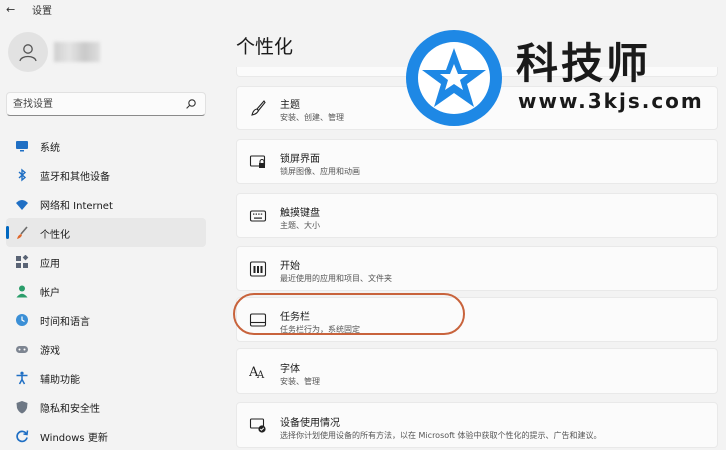 The width and height of the screenshot is (726, 450). What do you see at coordinates (611, 101) in the screenshot?
I see `watermark-url: www.3kjs.com` at bounding box center [611, 101].